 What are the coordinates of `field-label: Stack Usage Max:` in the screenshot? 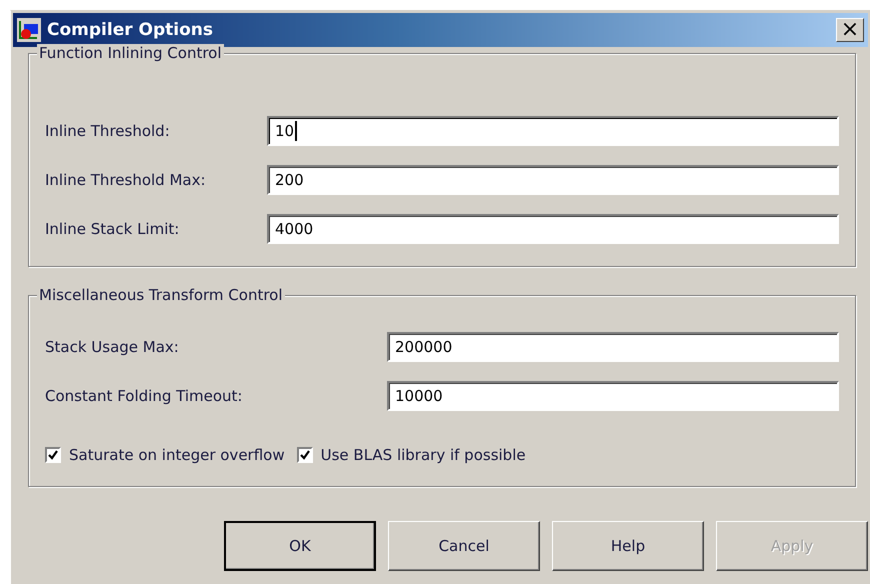 It's located at (112, 347).